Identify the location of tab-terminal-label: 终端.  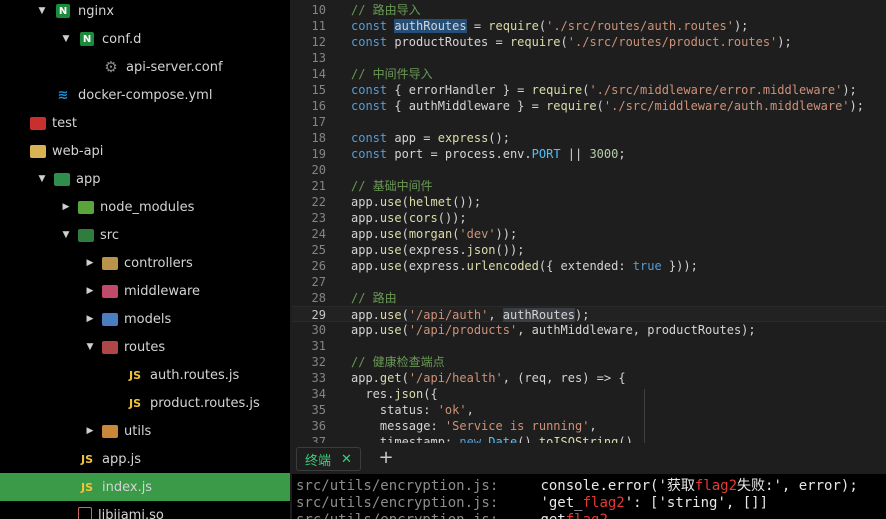
(318, 461).